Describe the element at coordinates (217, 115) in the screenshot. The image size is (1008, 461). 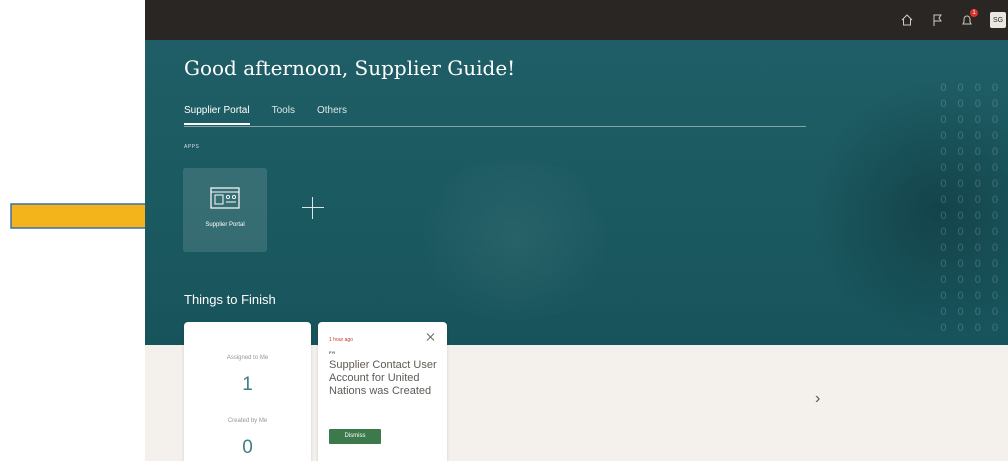
I see `tab-supplier-portal: Supplier Portal` at that location.